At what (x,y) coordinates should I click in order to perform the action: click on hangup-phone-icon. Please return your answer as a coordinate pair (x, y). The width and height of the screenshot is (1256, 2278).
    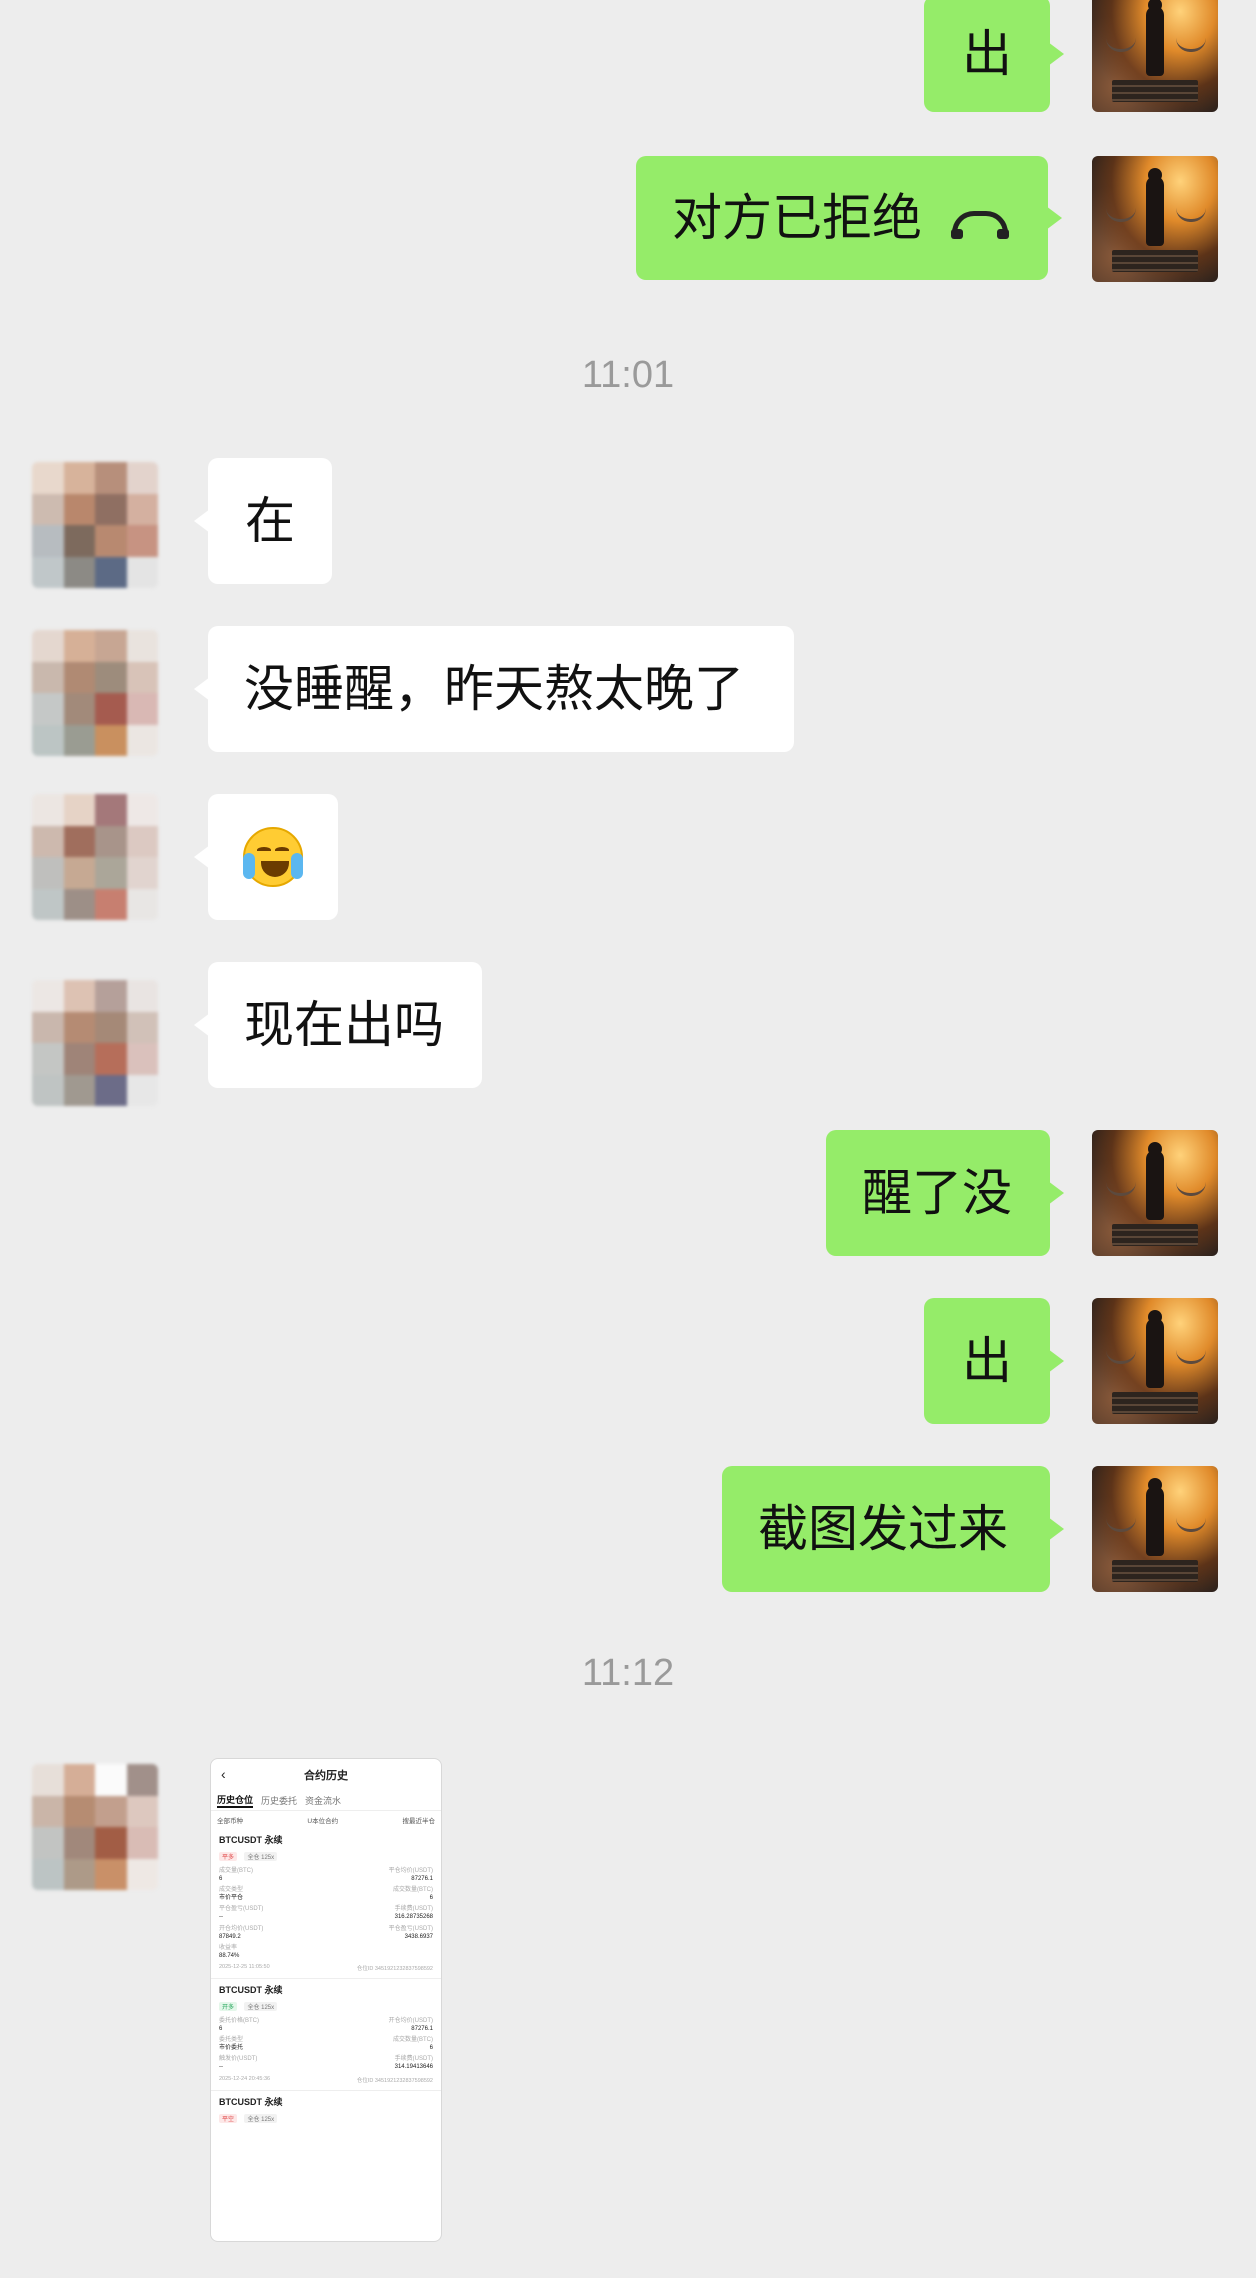
    Looking at the image, I should click on (980, 225).